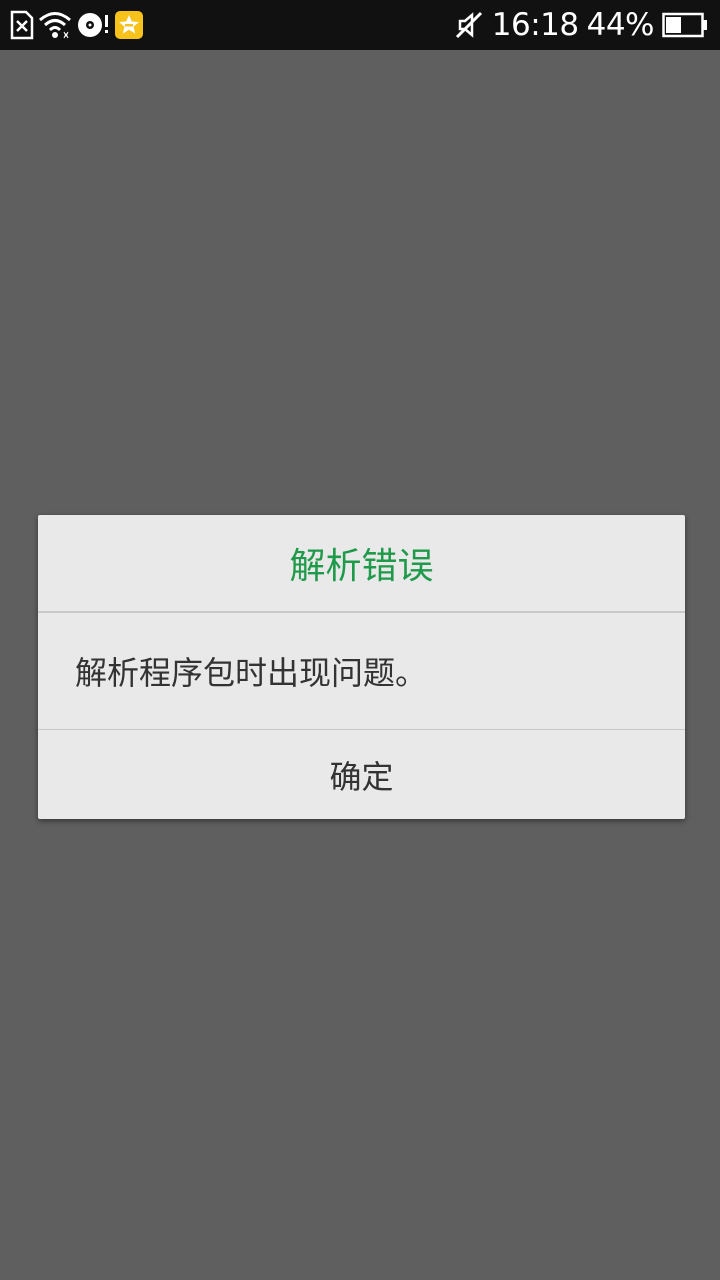 The height and width of the screenshot is (1280, 720). What do you see at coordinates (361, 774) in the screenshot?
I see `ok-button: 确定` at bounding box center [361, 774].